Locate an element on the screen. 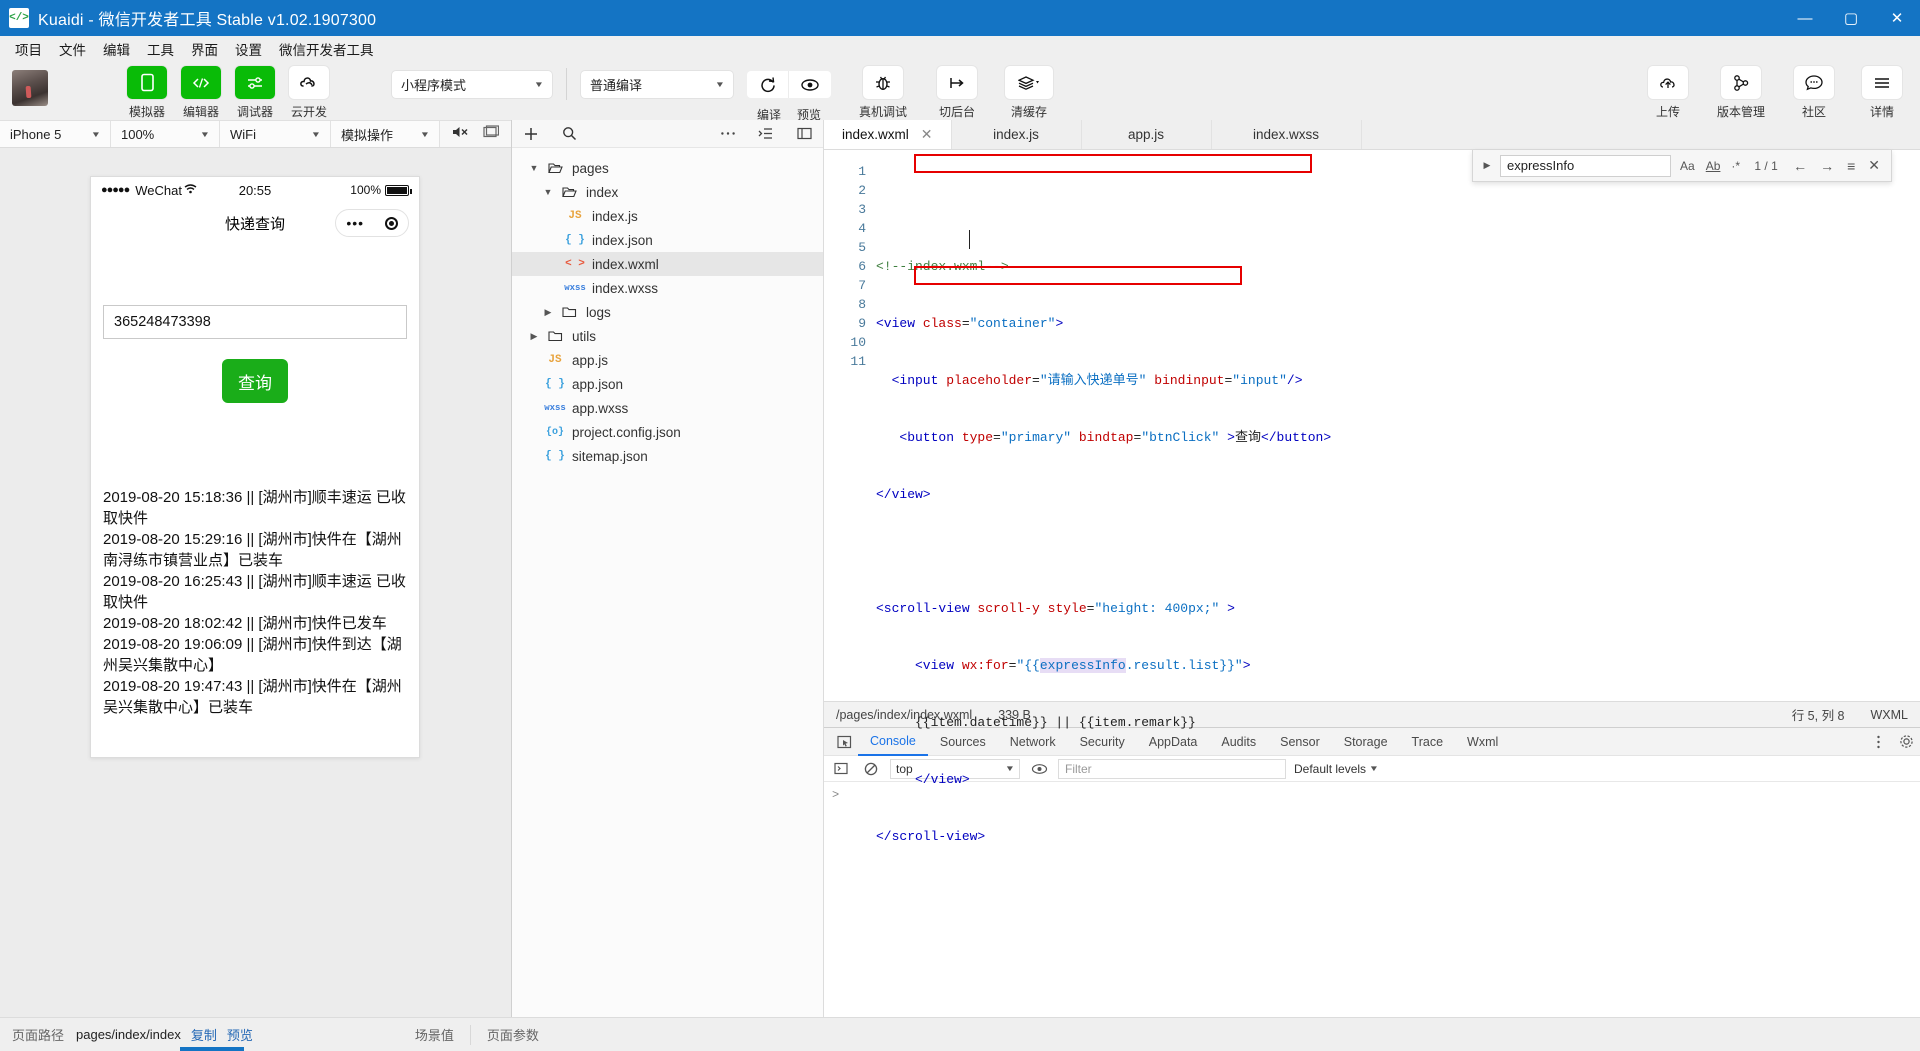 Image resolution: width=1920 pixels, height=1051 pixels. js-file-icon: JS is located at coordinates (555, 360).